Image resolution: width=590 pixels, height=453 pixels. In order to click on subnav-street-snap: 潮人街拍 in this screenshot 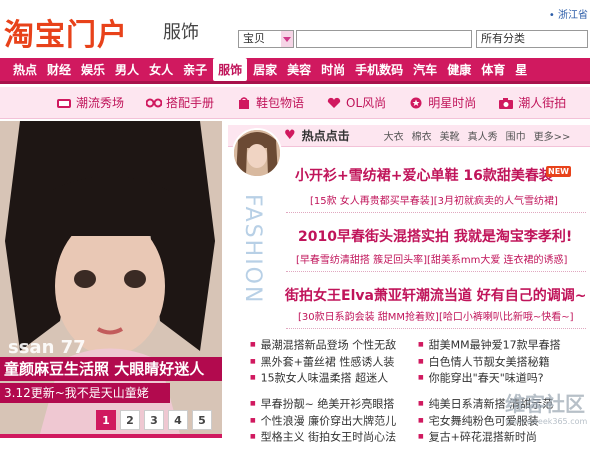, I will do `click(532, 102)`.